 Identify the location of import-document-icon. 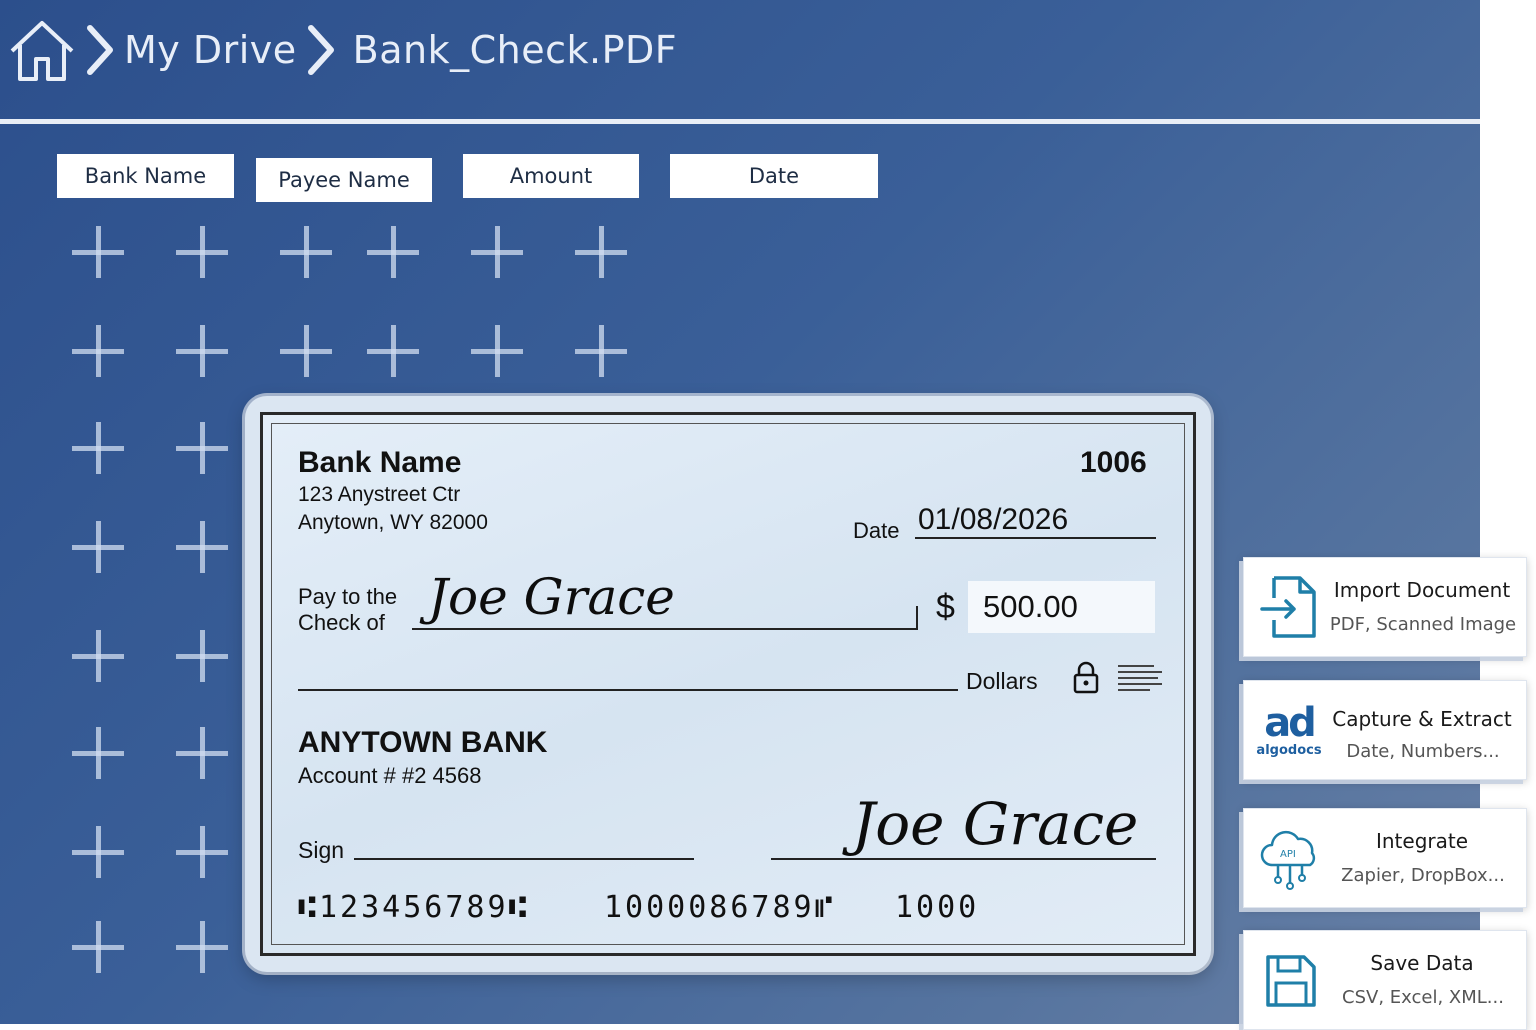
(1288, 607).